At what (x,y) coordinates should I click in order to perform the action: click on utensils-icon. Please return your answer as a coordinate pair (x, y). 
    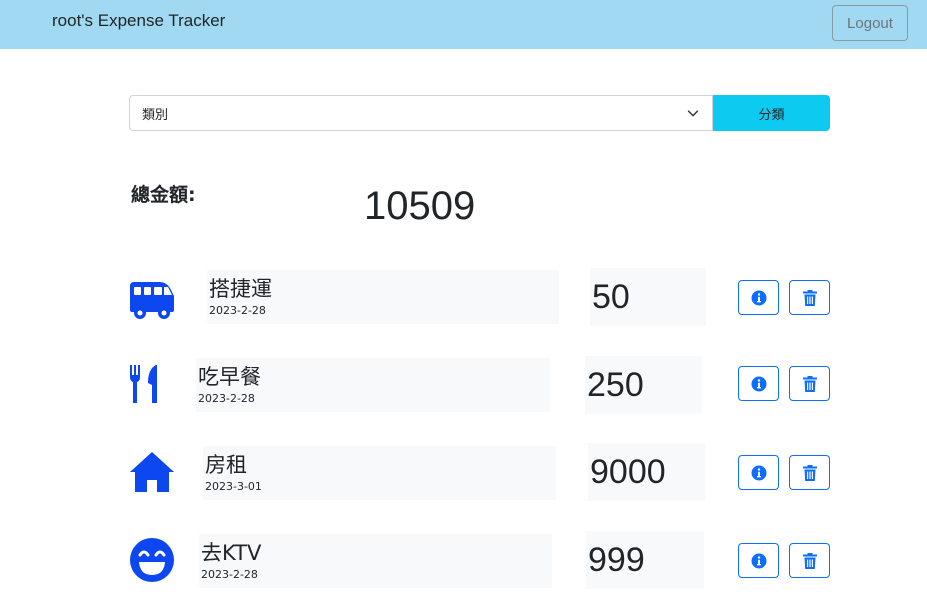
    Looking at the image, I should click on (143, 384).